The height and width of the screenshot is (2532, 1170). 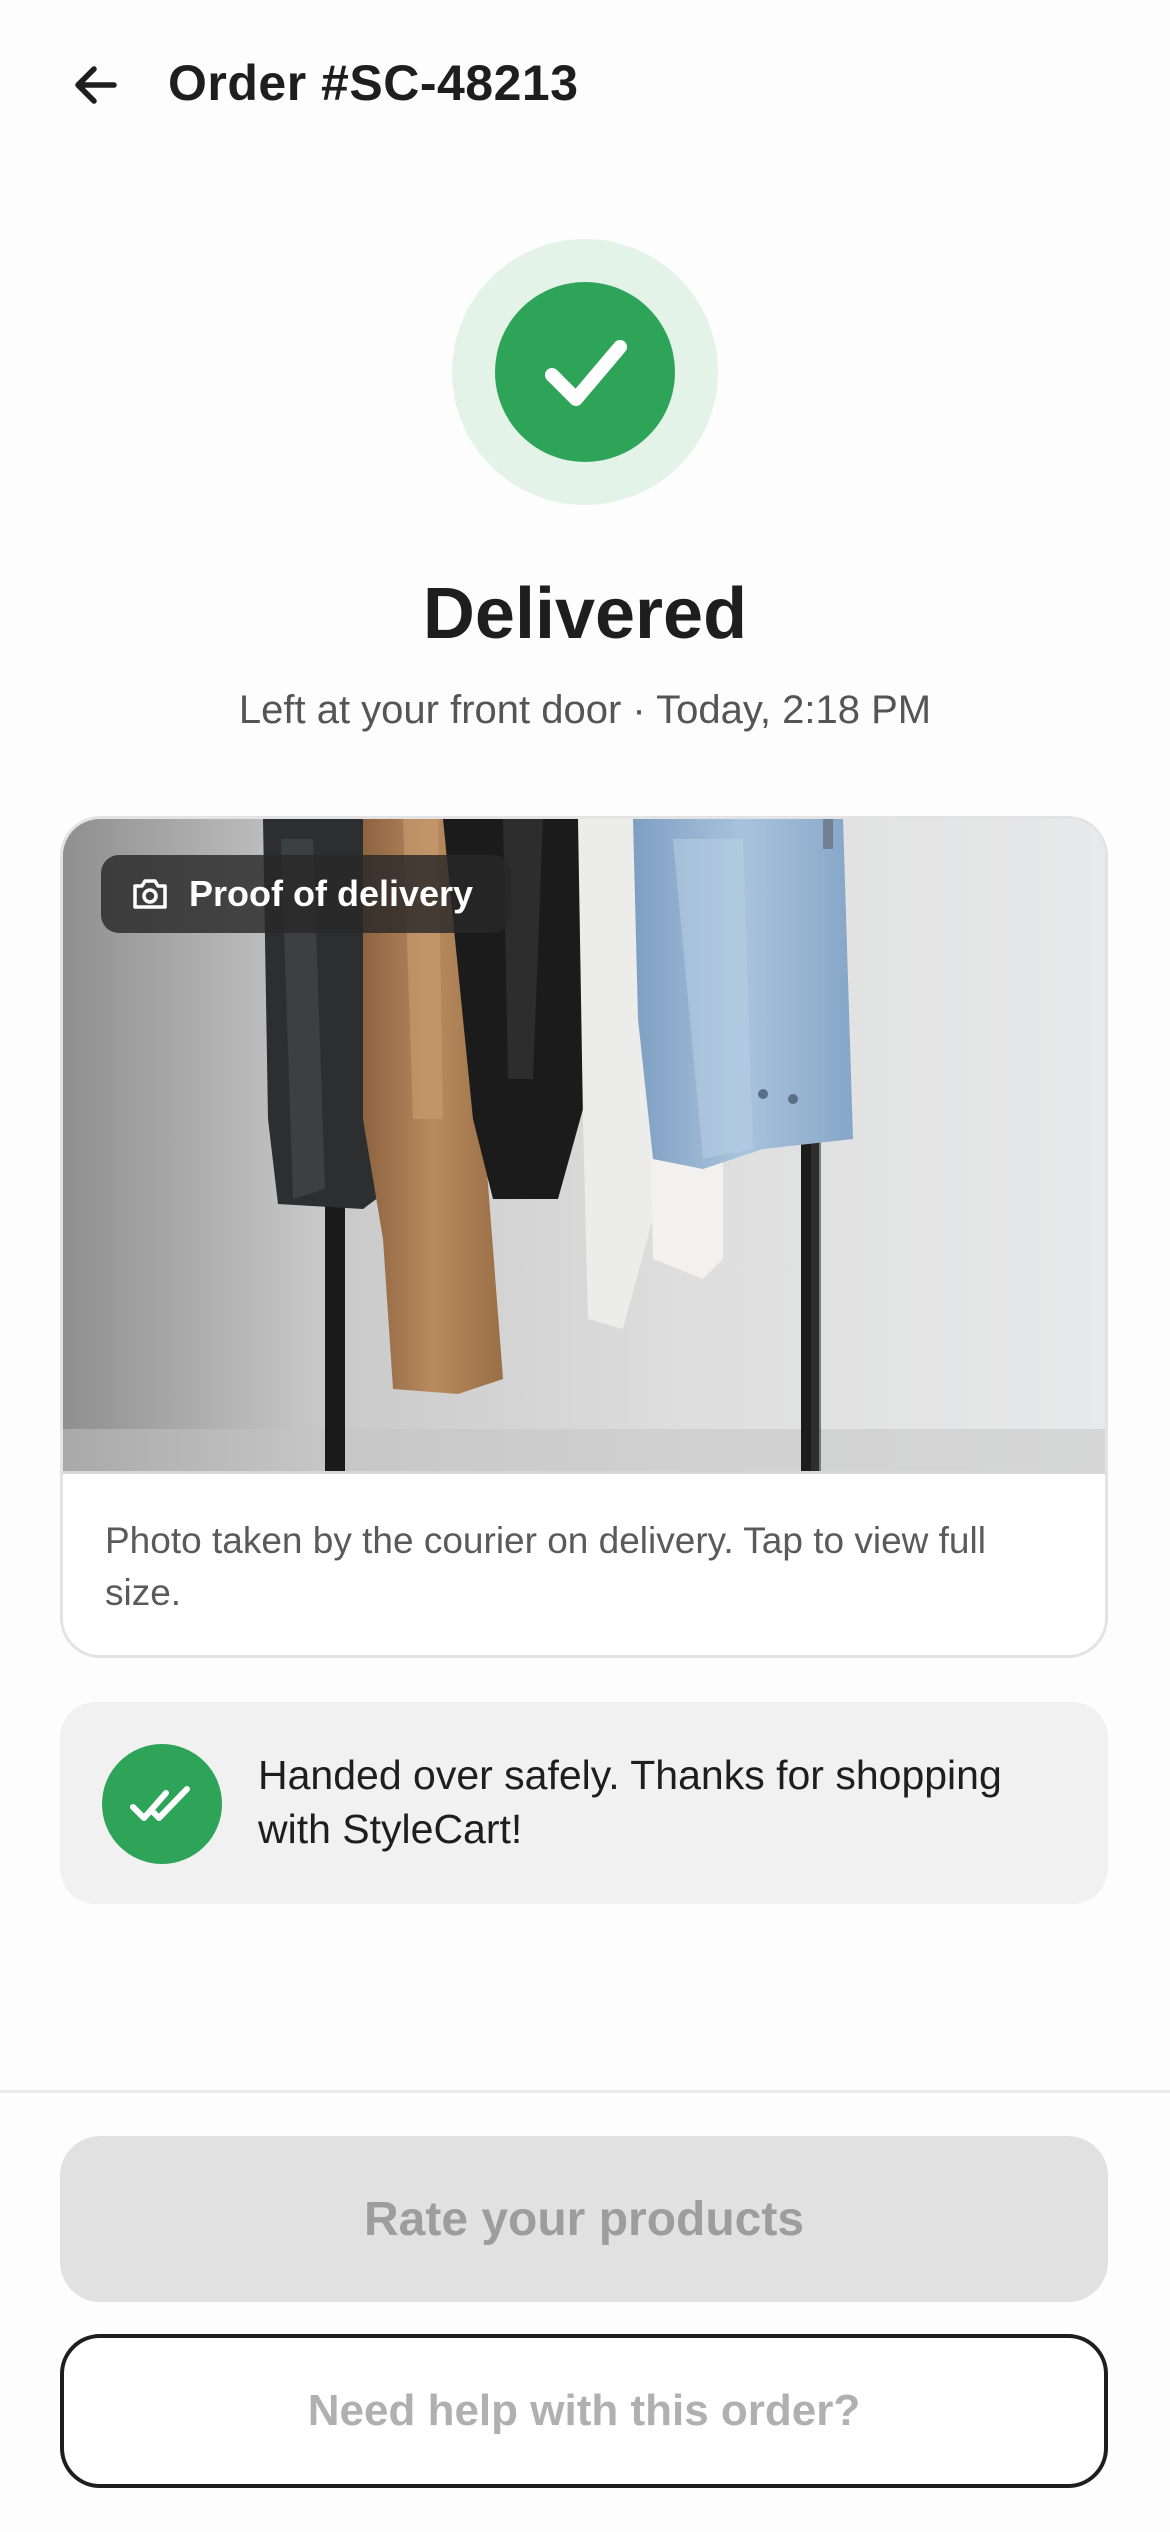 What do you see at coordinates (584, 2219) in the screenshot?
I see `rate-products-button: Rate your products` at bounding box center [584, 2219].